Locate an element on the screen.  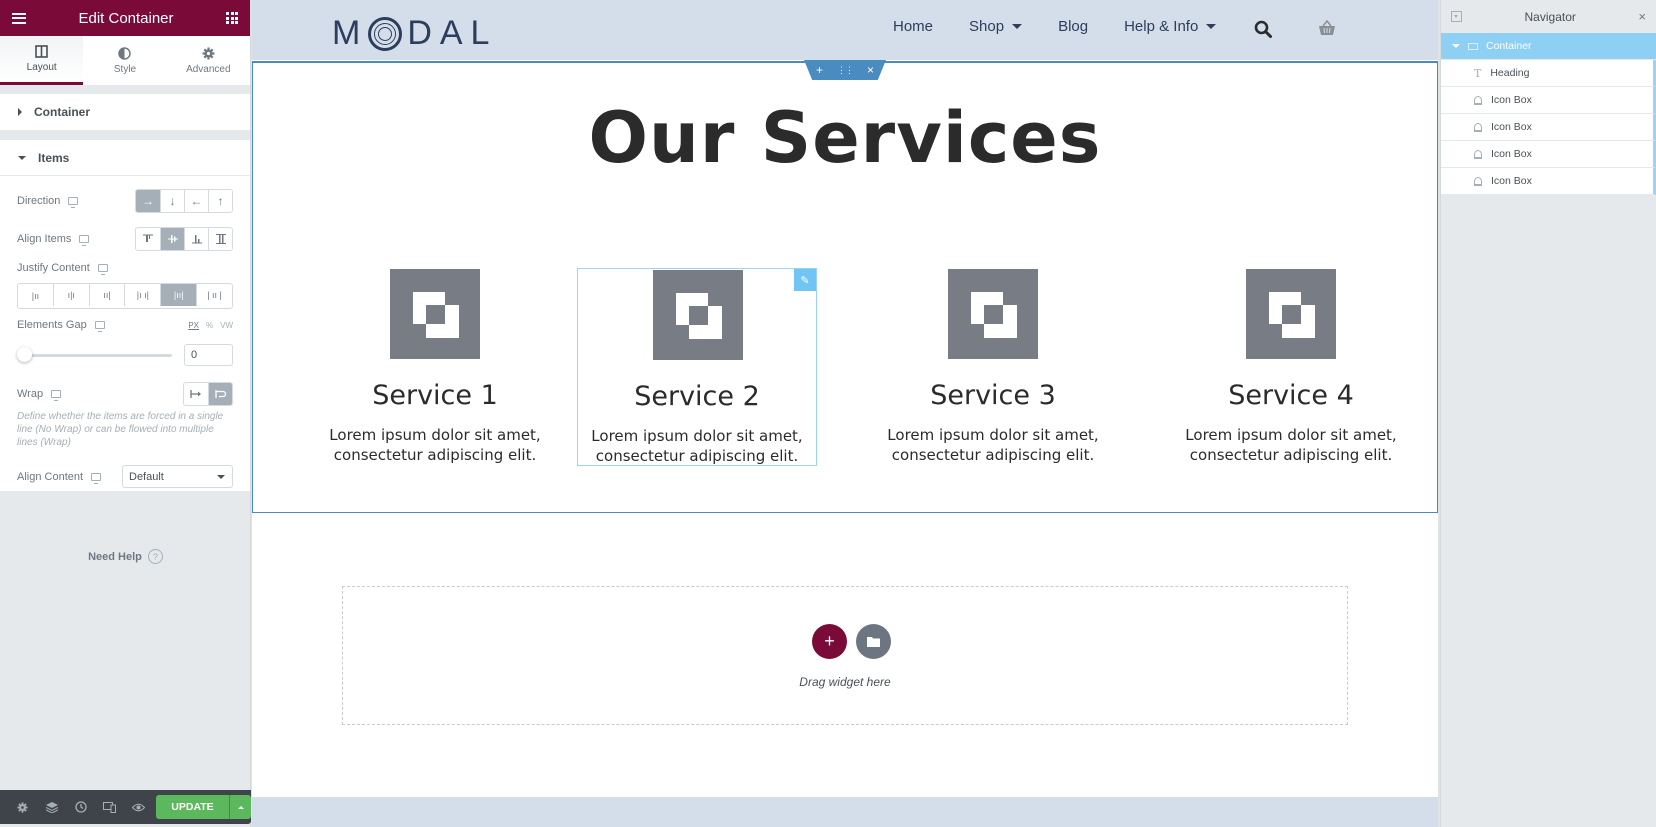
settings-icon is located at coordinates (22, 807).